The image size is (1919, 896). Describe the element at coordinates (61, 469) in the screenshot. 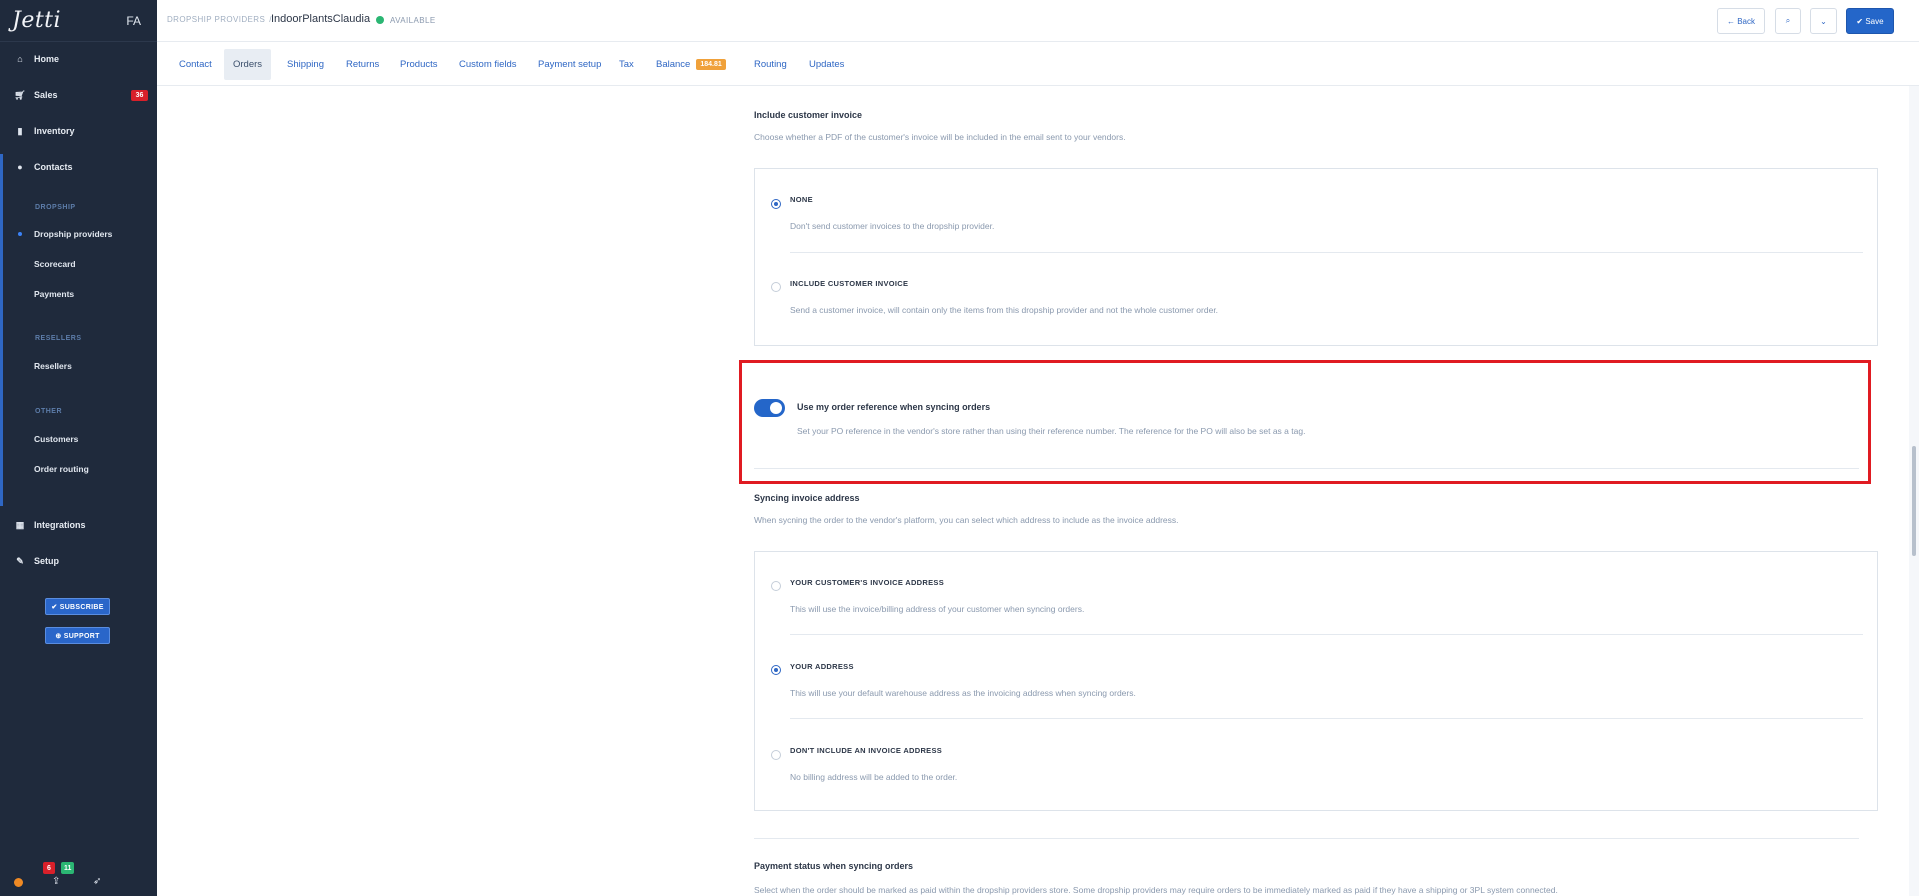

I see `sidebar-item-order-routing: Order routing` at that location.